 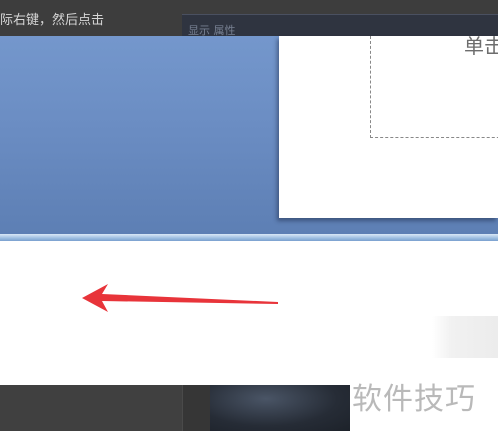 What do you see at coordinates (180, 298) in the screenshot?
I see `red-arrow-icon` at bounding box center [180, 298].